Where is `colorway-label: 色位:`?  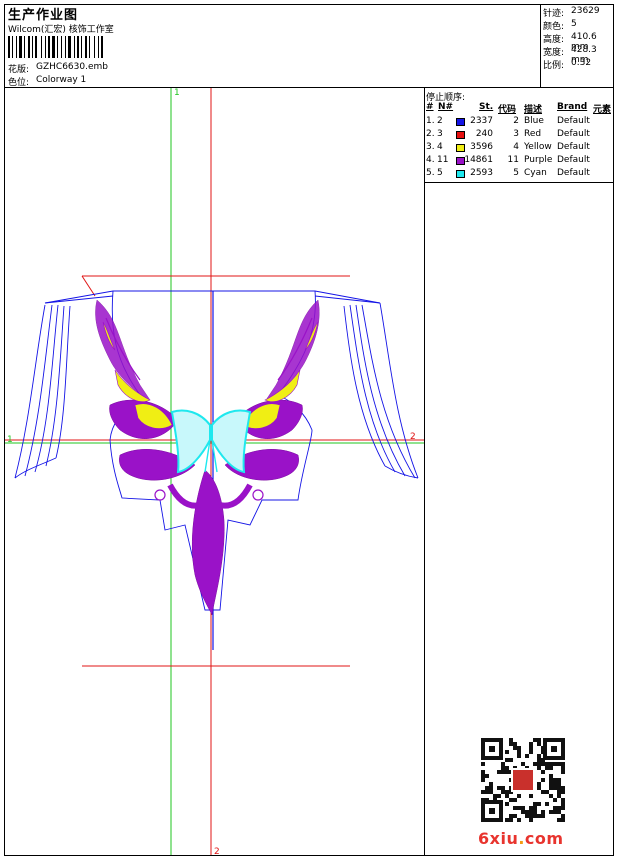 colorway-label: 色位: is located at coordinates (19, 83).